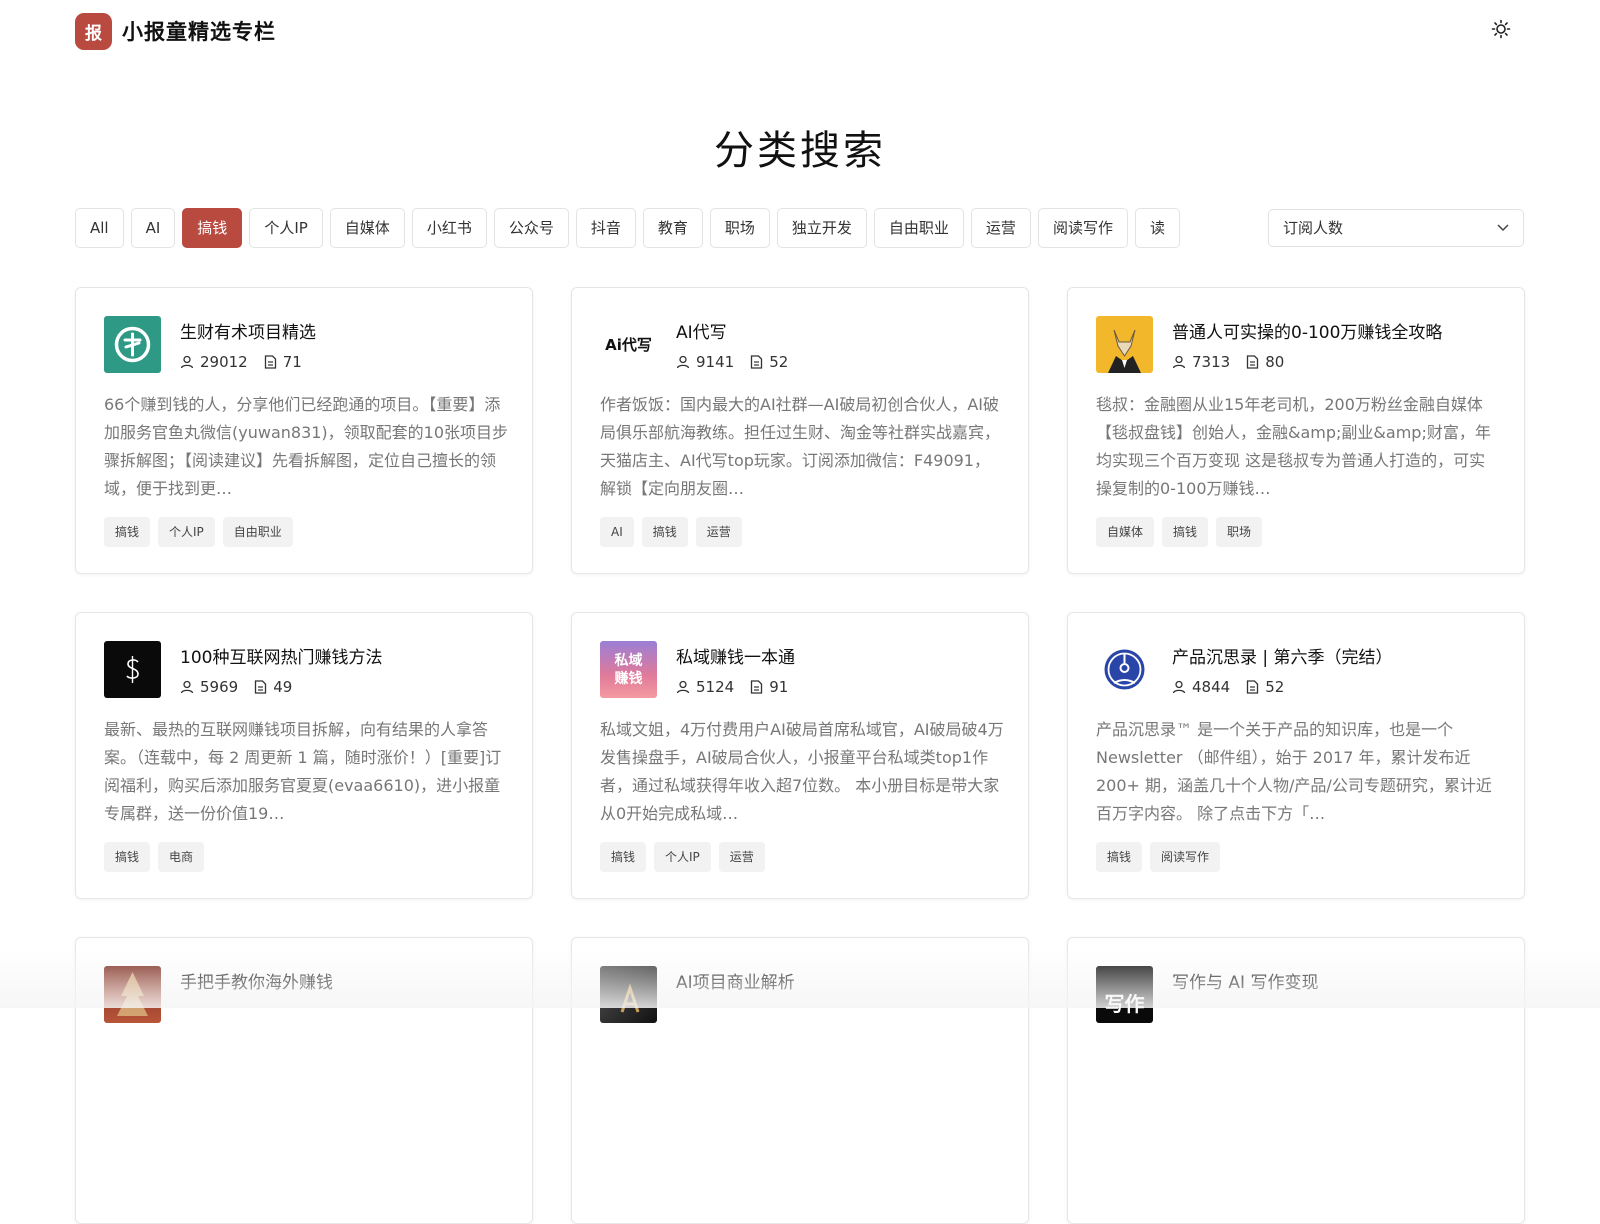 The width and height of the screenshot is (1600, 1224). I want to click on card-tags: 搞钱 电商, so click(158, 857).